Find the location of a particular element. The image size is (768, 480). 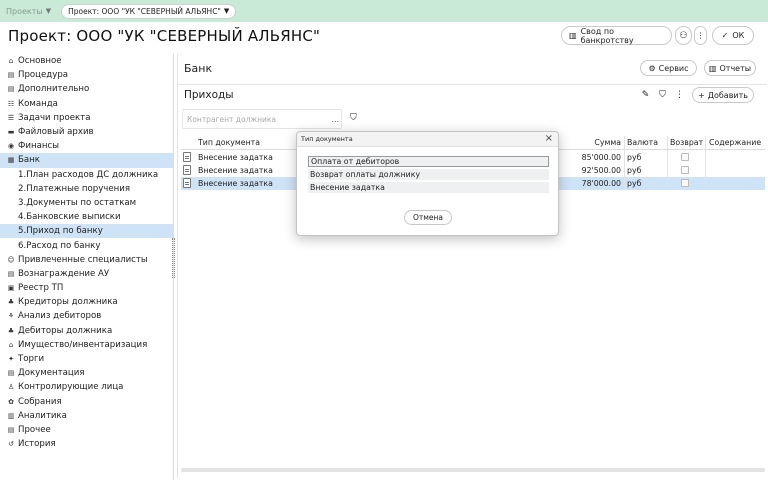

summary-button: ▥ Свод по банкротству is located at coordinates (616, 35).